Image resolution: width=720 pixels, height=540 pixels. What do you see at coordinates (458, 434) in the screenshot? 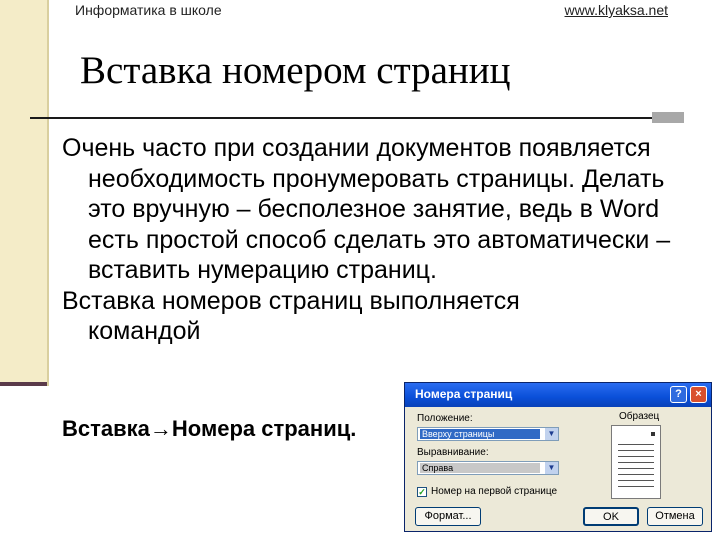
I see `position-value: Вверху страницы` at bounding box center [458, 434].